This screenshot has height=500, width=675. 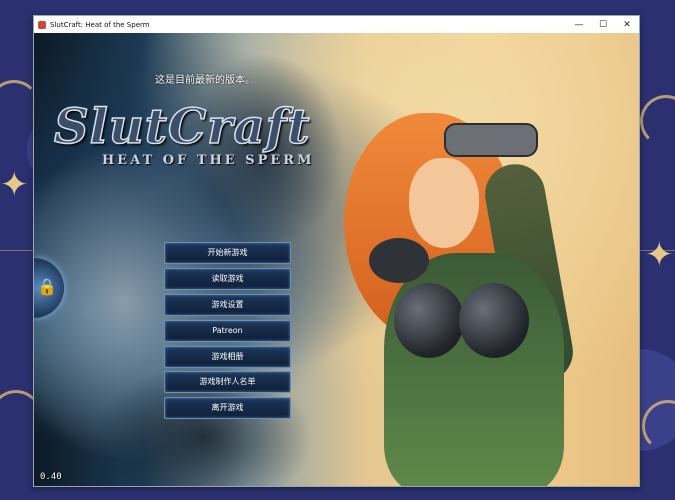 What do you see at coordinates (100, 24) in the screenshot?
I see `window-title: SlutCraft: Heat of the Sperm` at bounding box center [100, 24].